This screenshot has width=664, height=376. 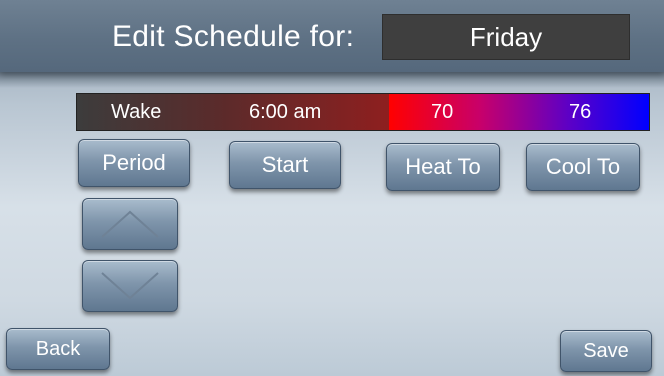 I want to click on scroll-up-button, so click(x=130, y=224).